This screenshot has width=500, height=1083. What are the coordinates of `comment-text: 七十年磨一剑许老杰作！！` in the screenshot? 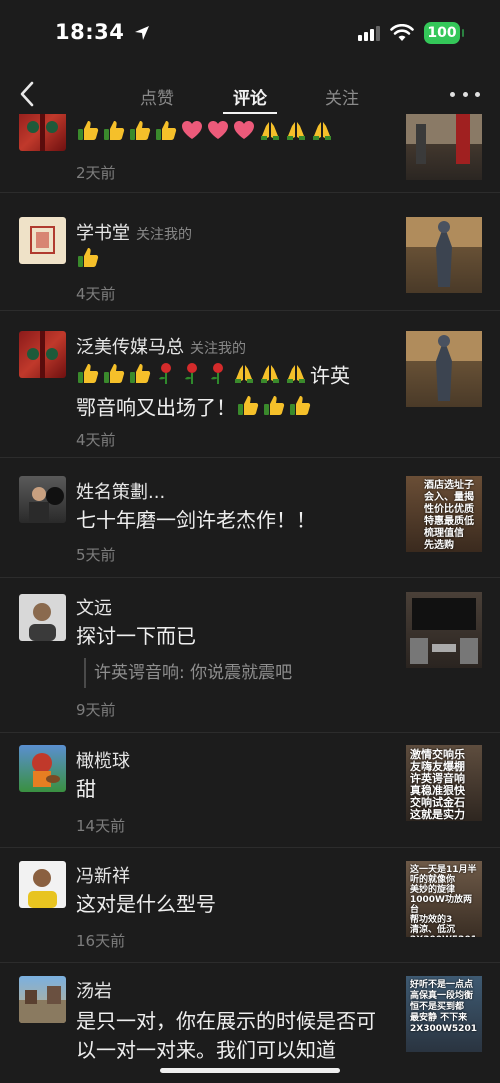 It's located at (196, 520).